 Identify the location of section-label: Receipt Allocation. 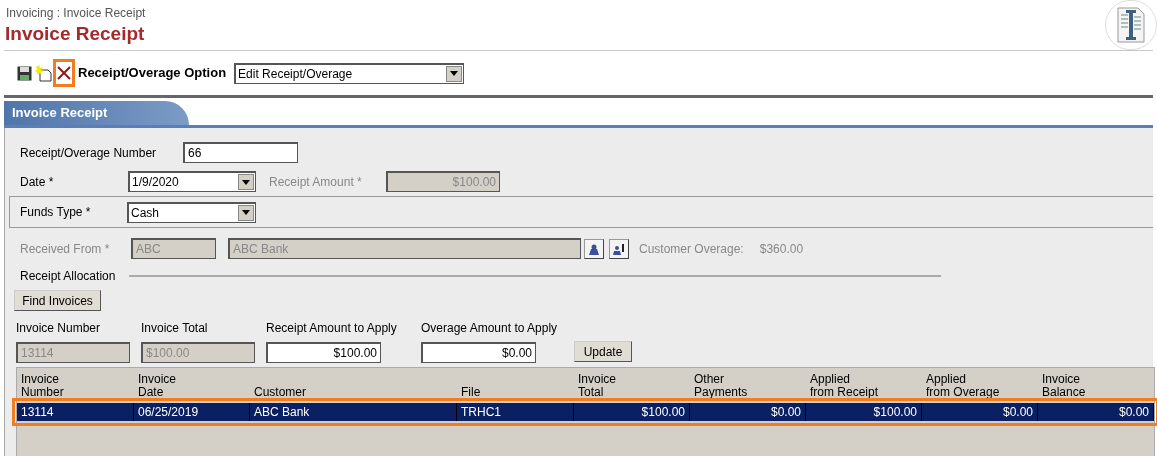
(68, 276).